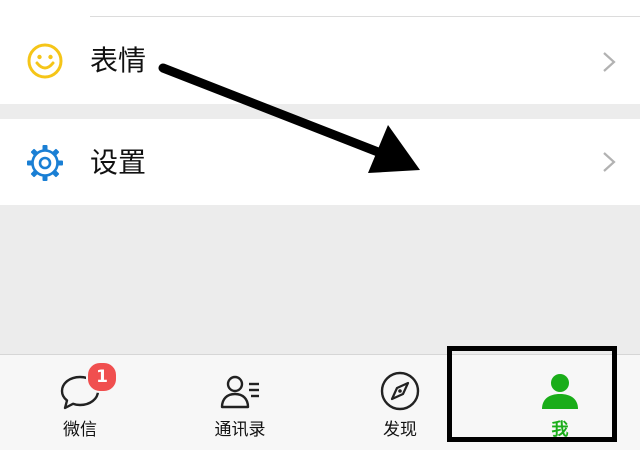 This screenshot has width=640, height=450. Describe the element at coordinates (102, 377) in the screenshot. I see `unread-badge: 1` at that location.